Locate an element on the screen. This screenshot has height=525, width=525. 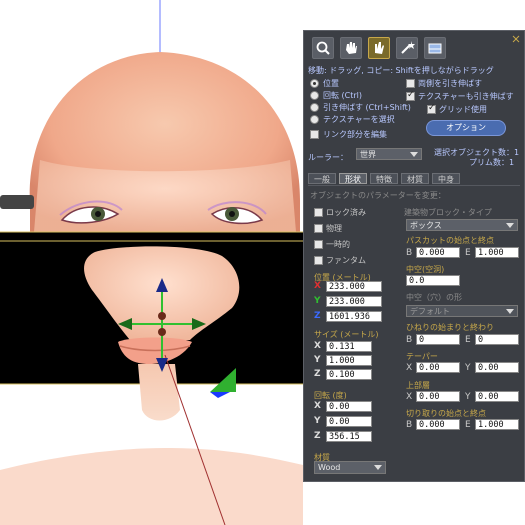
phantom-label: ファンタム is located at coordinates (346, 260).